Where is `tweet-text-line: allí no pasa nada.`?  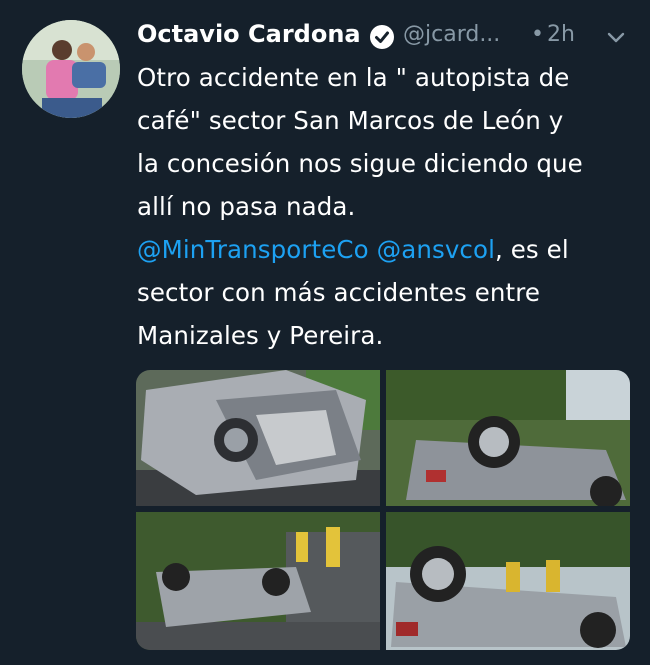 tweet-text-line: allí no pasa nada. is located at coordinates (246, 206).